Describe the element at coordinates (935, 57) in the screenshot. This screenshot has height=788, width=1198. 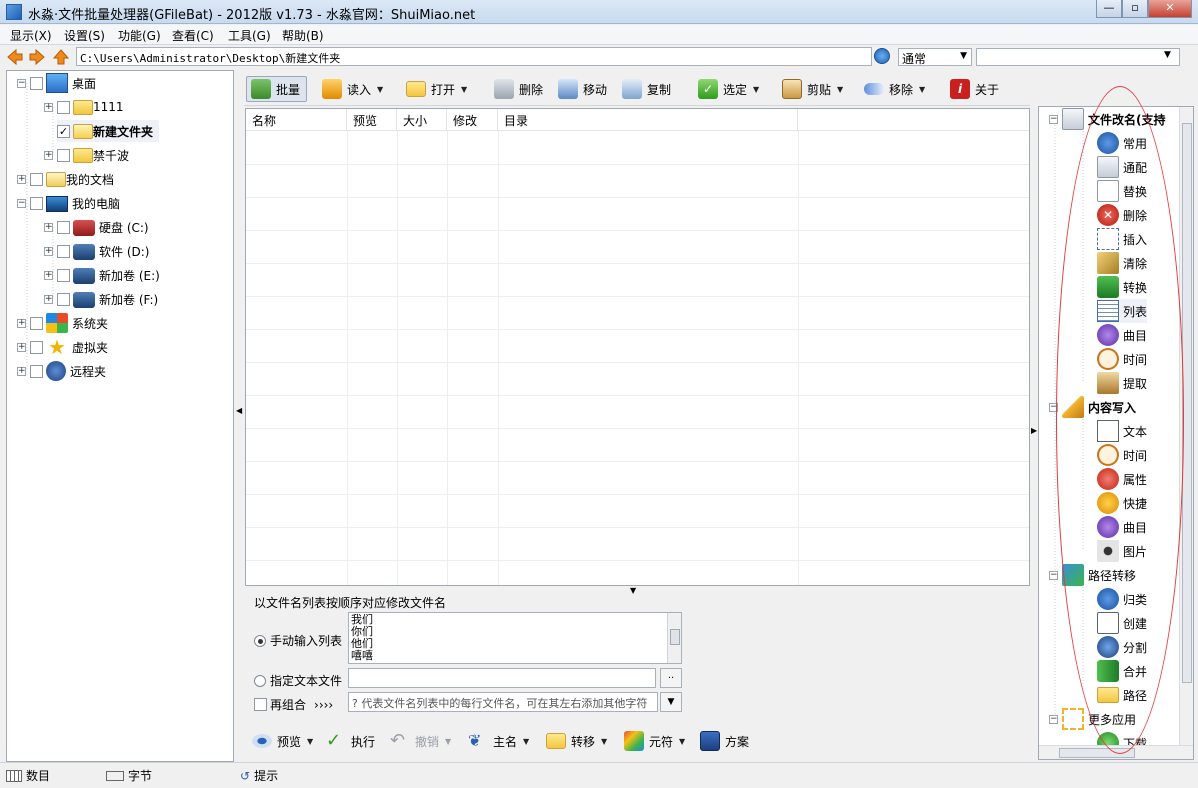
I see `mode-select: 通常 ▼` at that location.